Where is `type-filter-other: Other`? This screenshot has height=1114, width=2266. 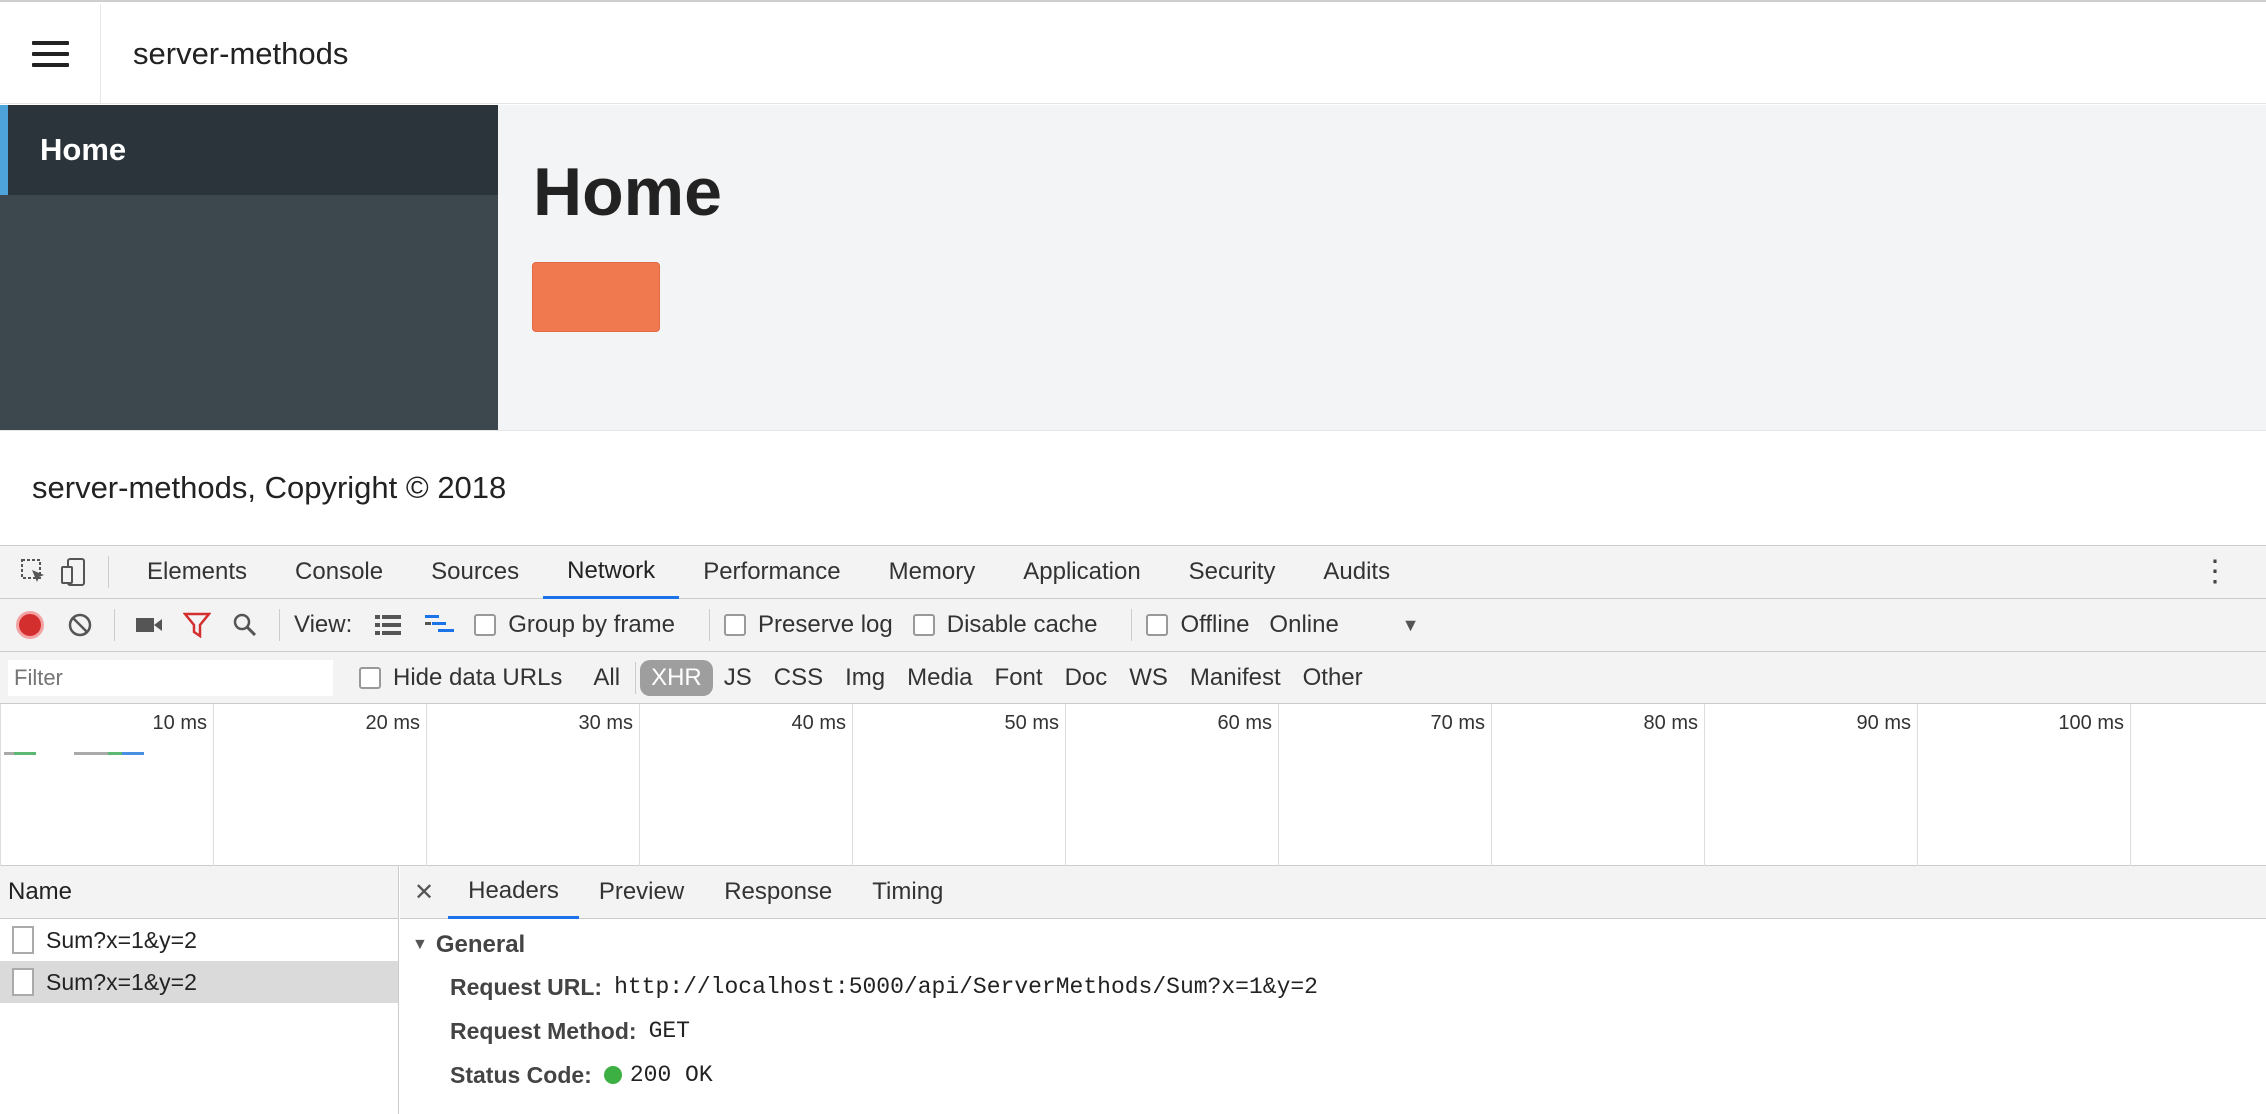
type-filter-other: Other is located at coordinates (1333, 678).